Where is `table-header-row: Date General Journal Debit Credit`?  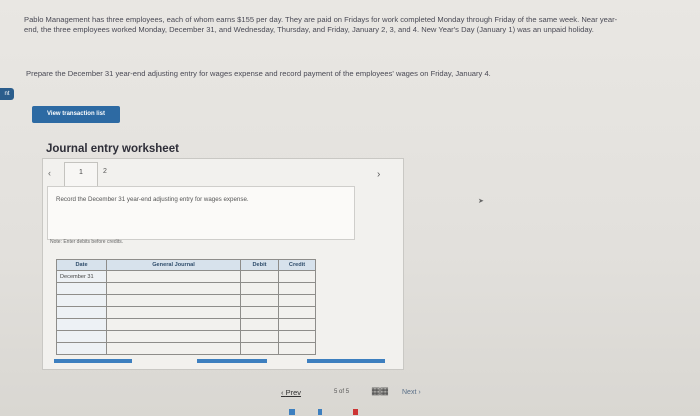 table-header-row: Date General Journal Debit Credit is located at coordinates (186, 265).